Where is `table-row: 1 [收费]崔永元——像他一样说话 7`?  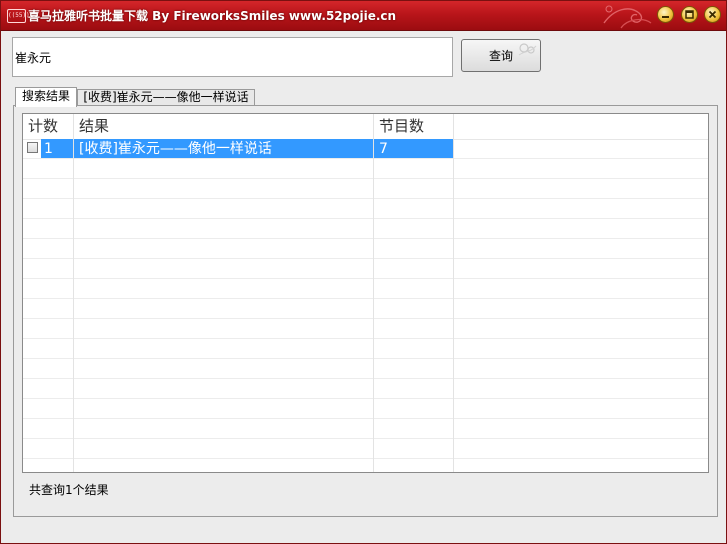 table-row: 1 [收费]崔永元——像他一样说话 7 is located at coordinates (365, 149).